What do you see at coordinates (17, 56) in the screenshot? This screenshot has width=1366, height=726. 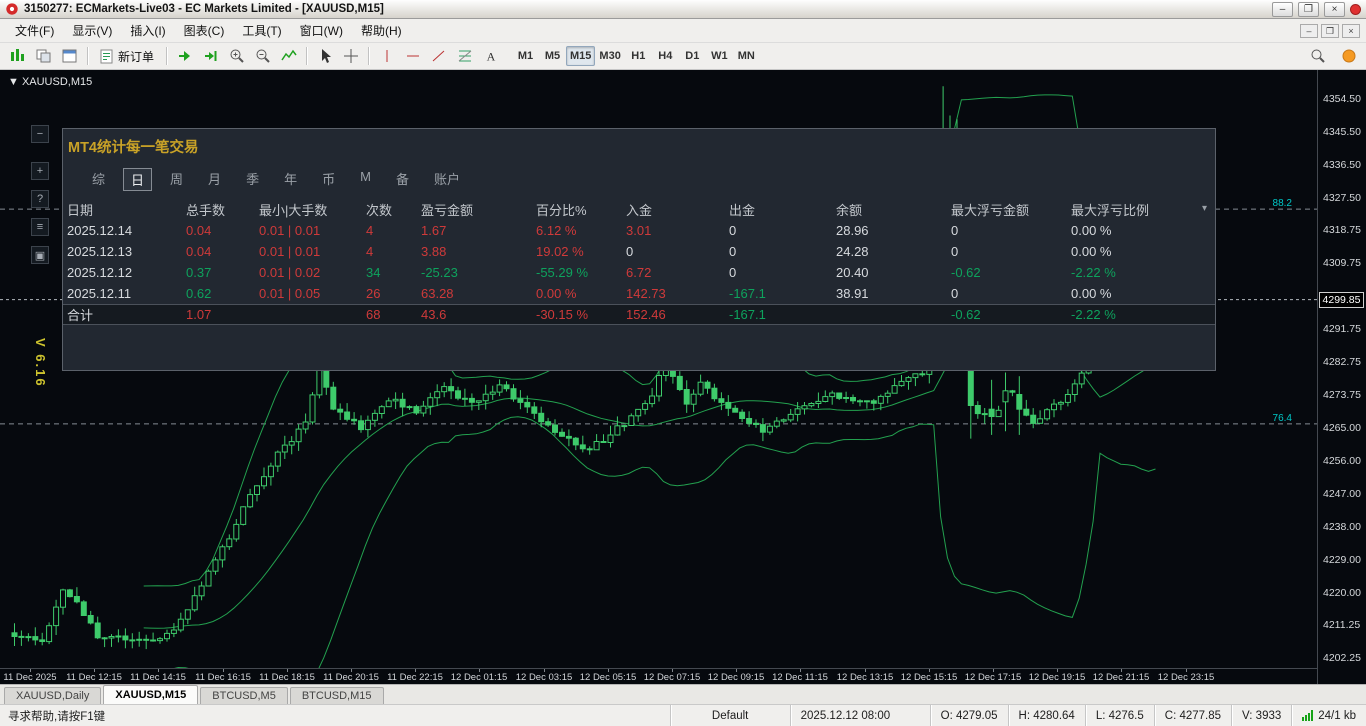 I see `new-chart-button` at bounding box center [17, 56].